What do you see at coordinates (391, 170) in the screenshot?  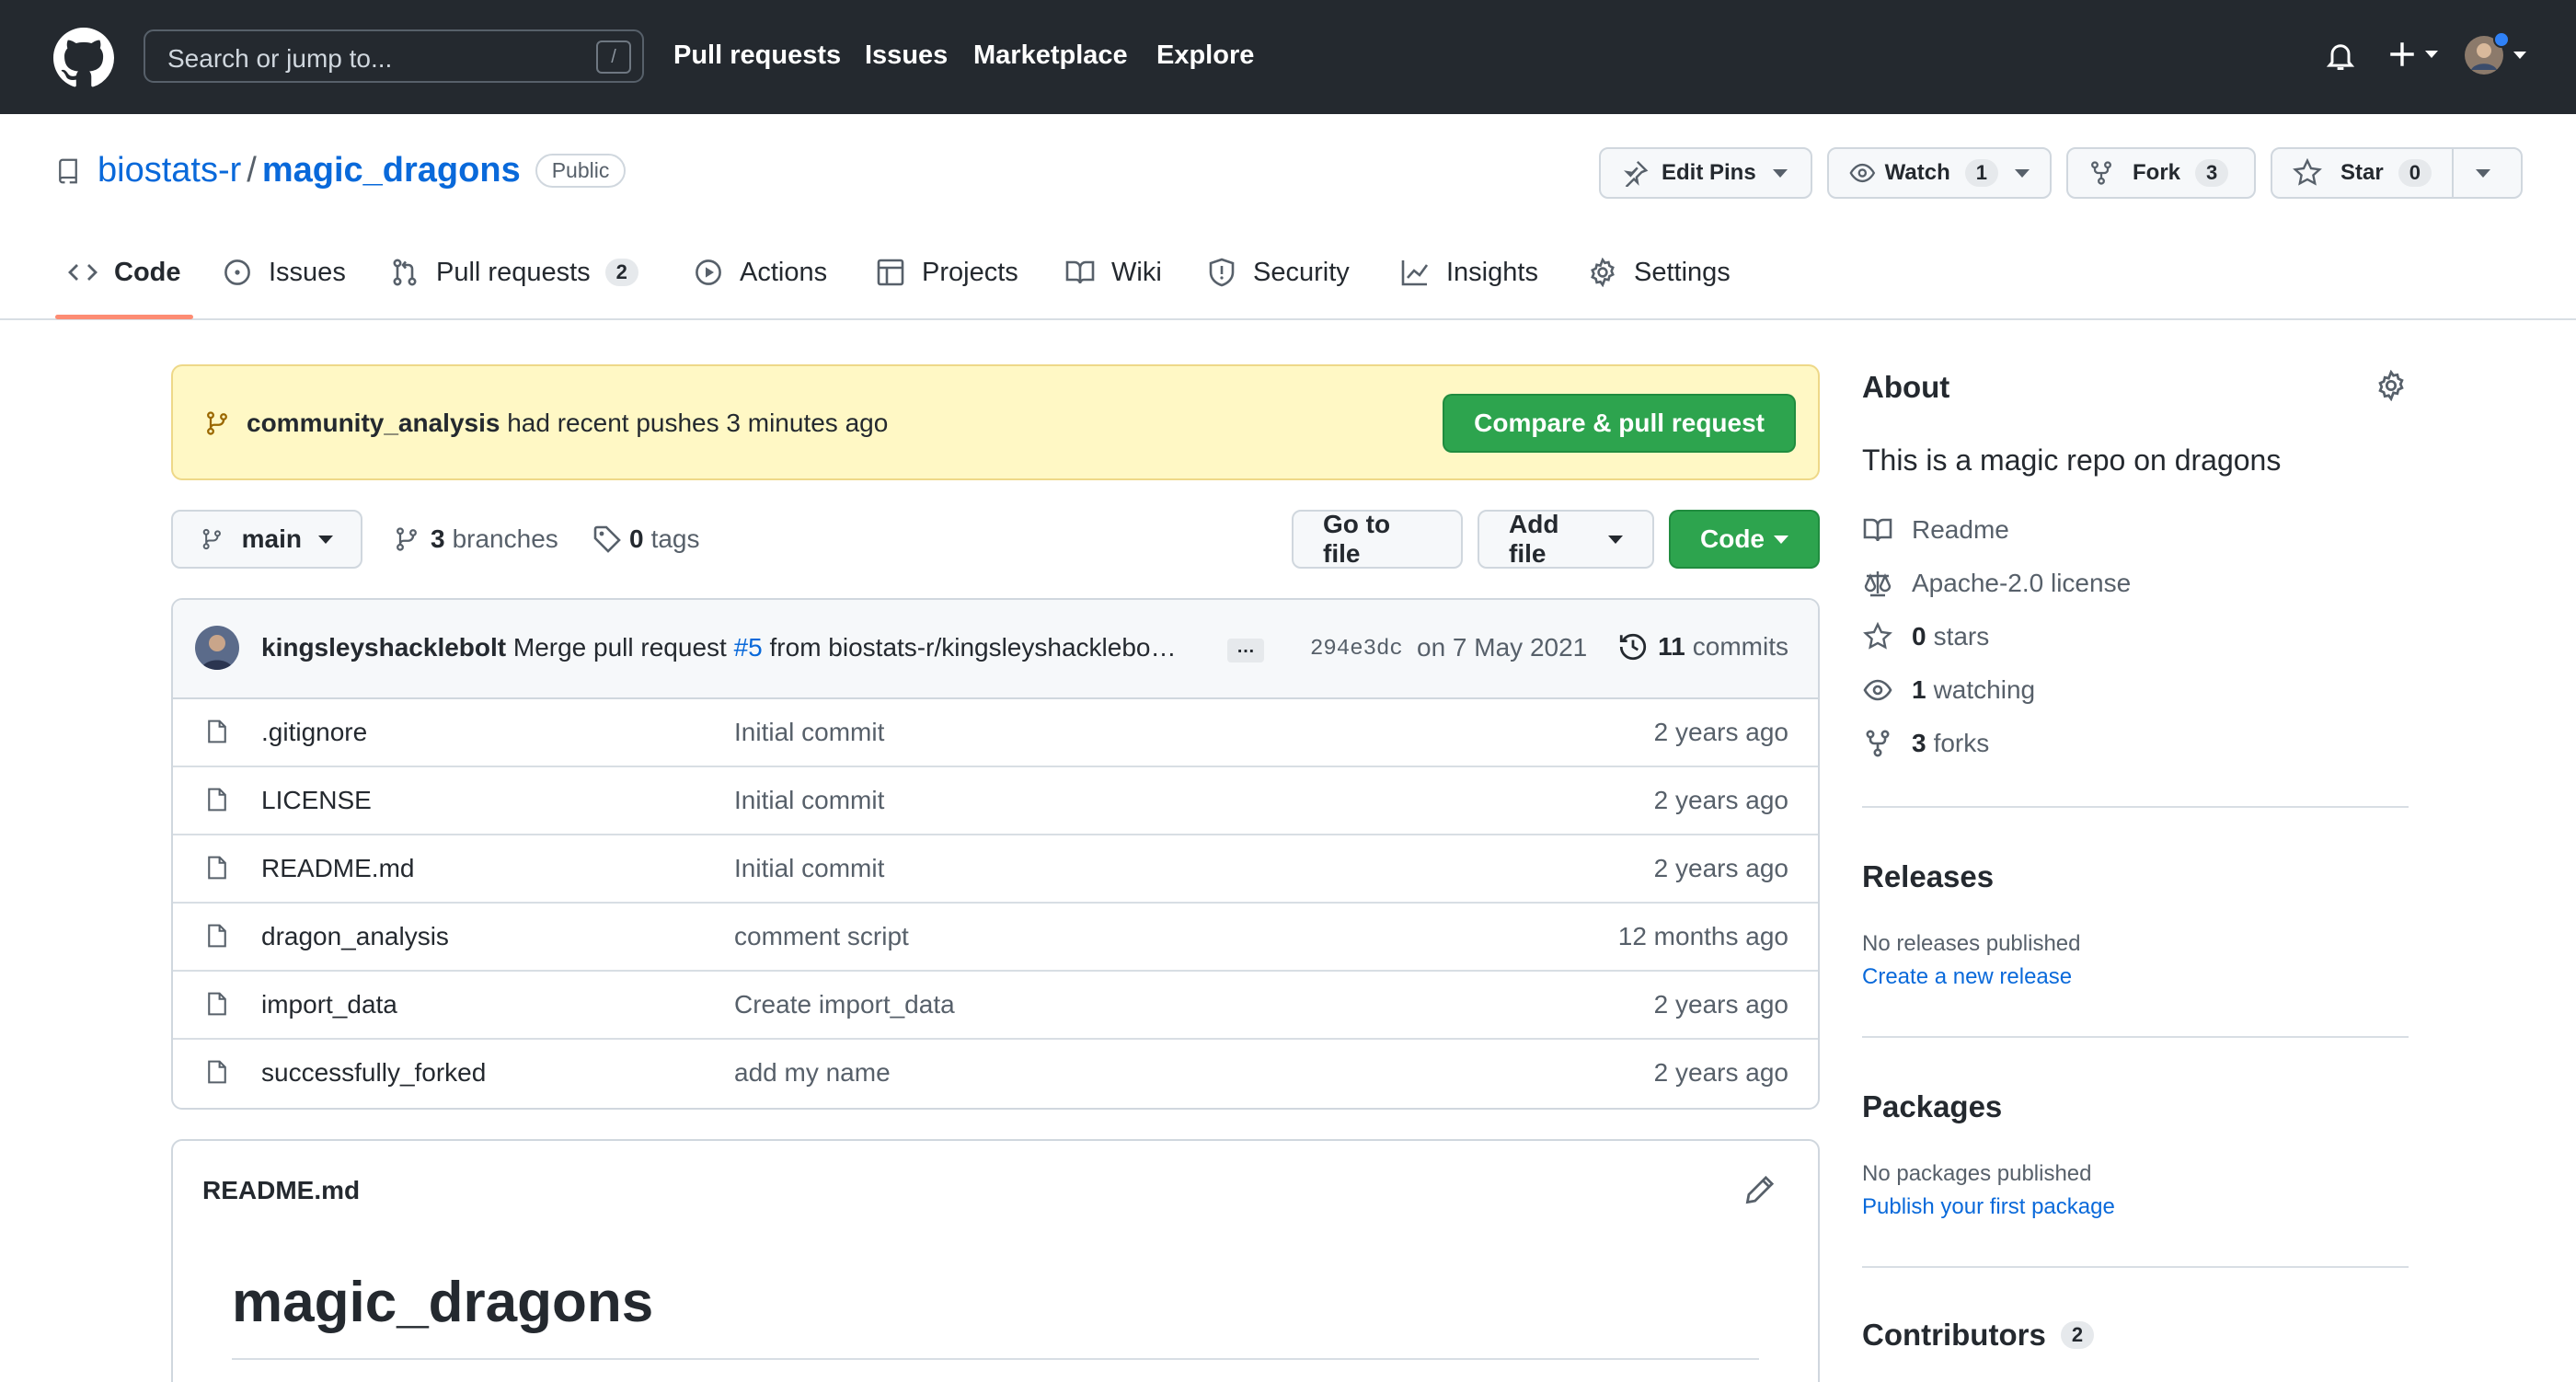 I see `repo-name-link: magic_dragons` at bounding box center [391, 170].